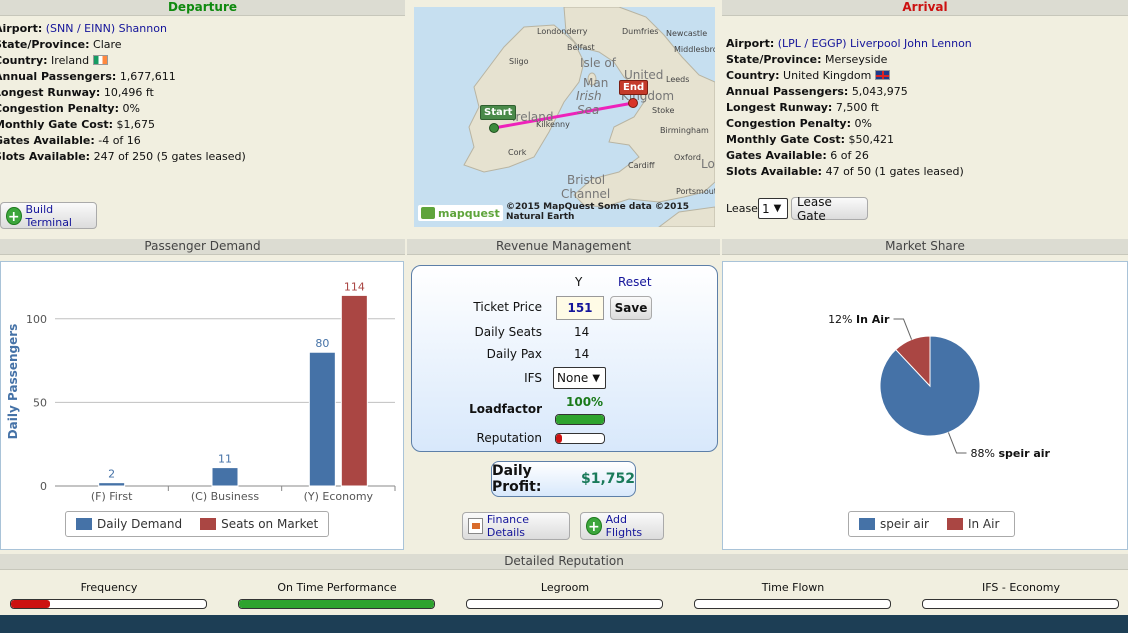  What do you see at coordinates (849, 155) in the screenshot?
I see `arrival-gates-value: 6 of 26` at bounding box center [849, 155].